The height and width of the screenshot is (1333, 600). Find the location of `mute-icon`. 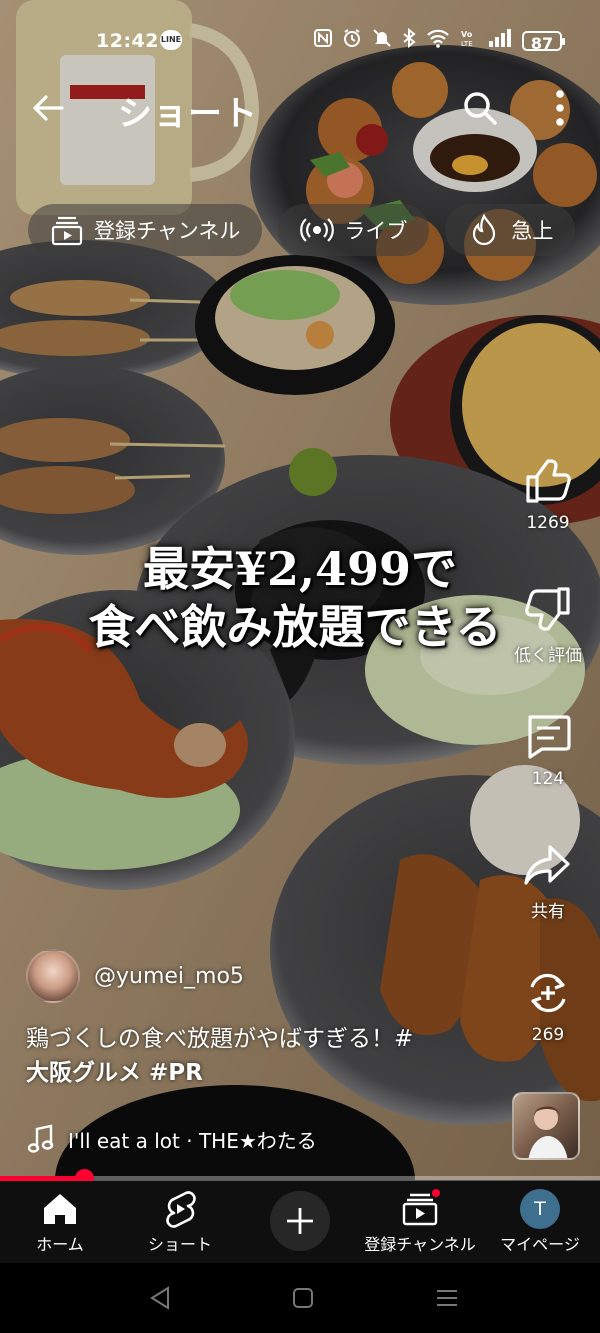

mute-icon is located at coordinates (382, 41).